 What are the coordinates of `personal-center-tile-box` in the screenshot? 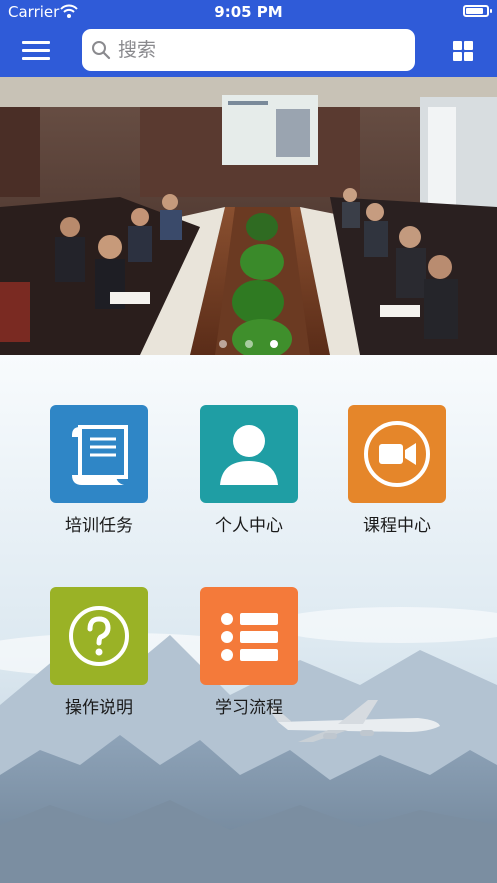 It's located at (249, 454).